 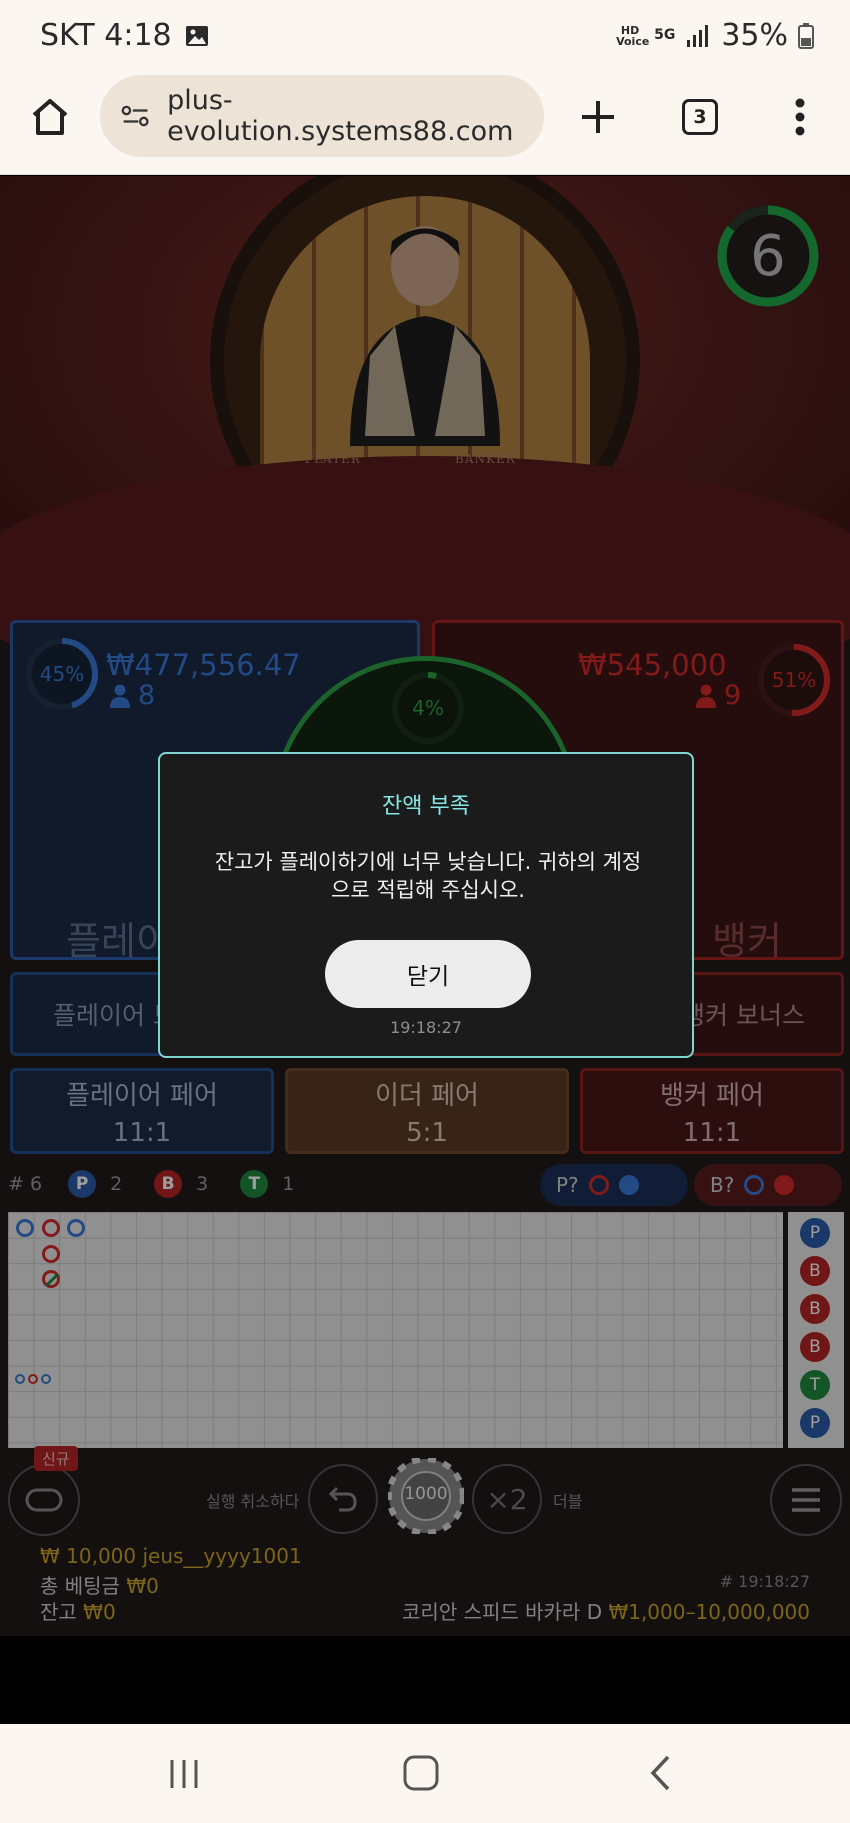 I want to click on tab-count: 3, so click(x=700, y=117).